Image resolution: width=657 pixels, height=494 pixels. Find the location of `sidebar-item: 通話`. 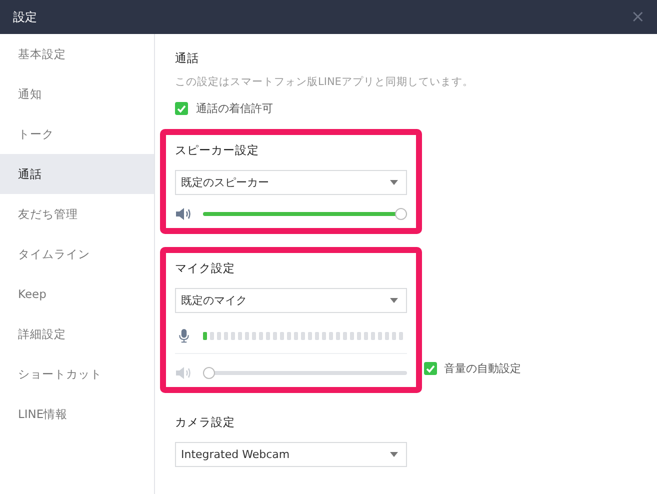

sidebar-item: 通話 is located at coordinates (77, 174).